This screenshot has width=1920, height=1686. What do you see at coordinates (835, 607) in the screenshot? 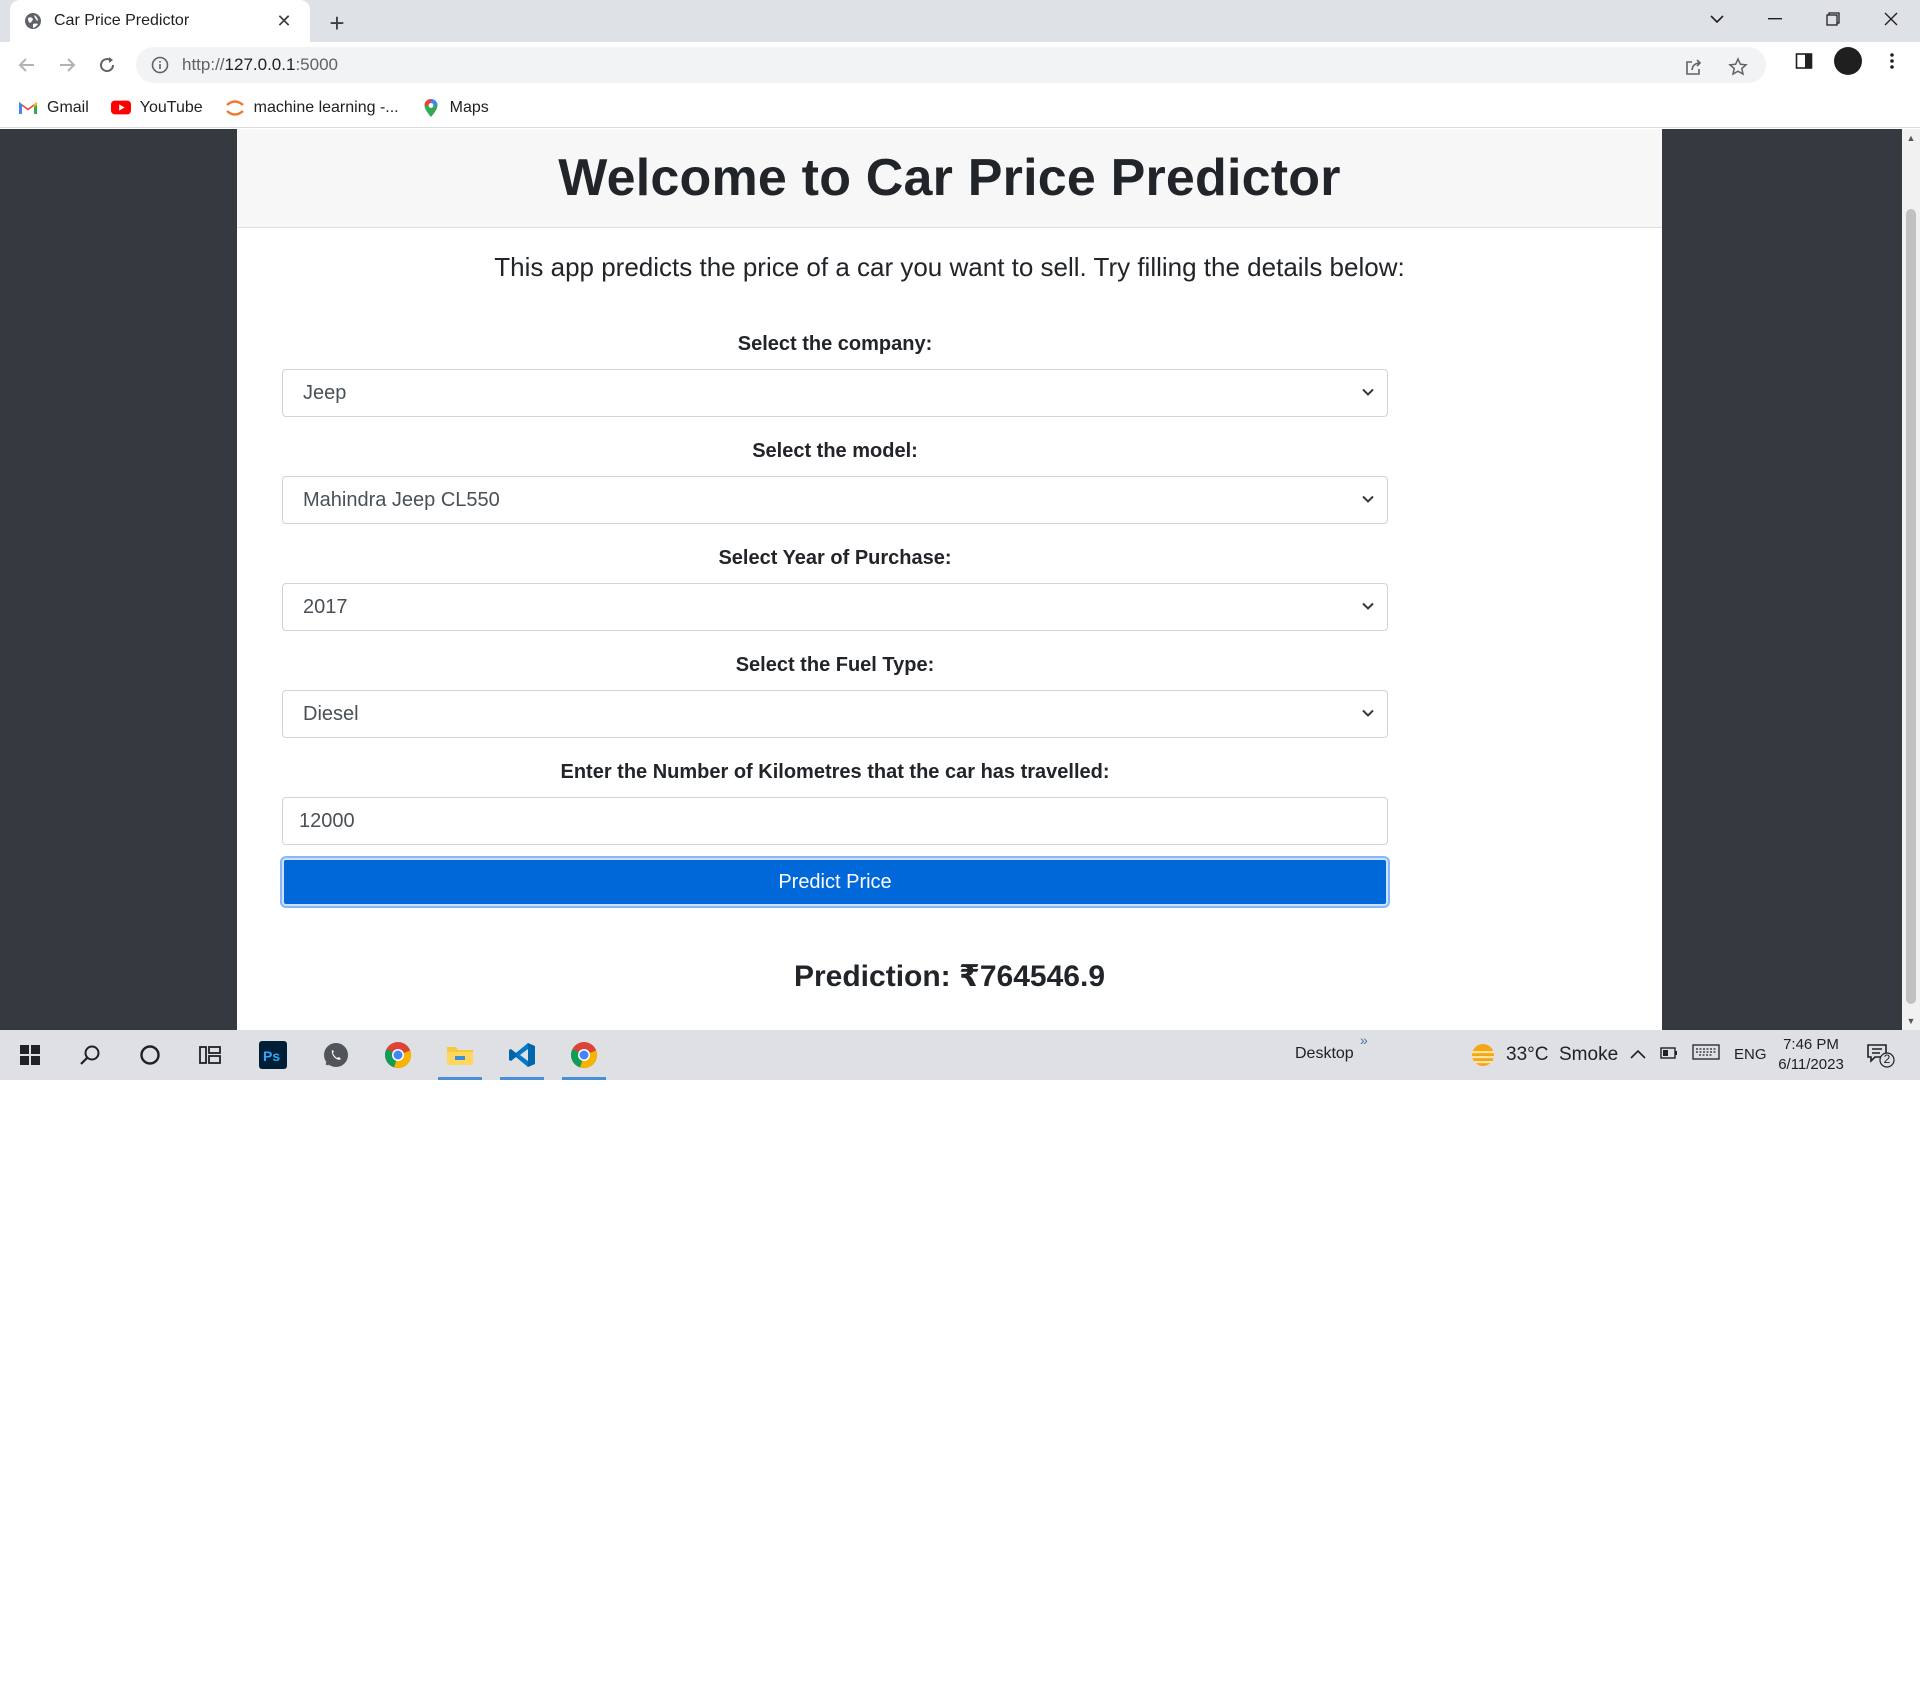
I see `year-select: 2017` at bounding box center [835, 607].